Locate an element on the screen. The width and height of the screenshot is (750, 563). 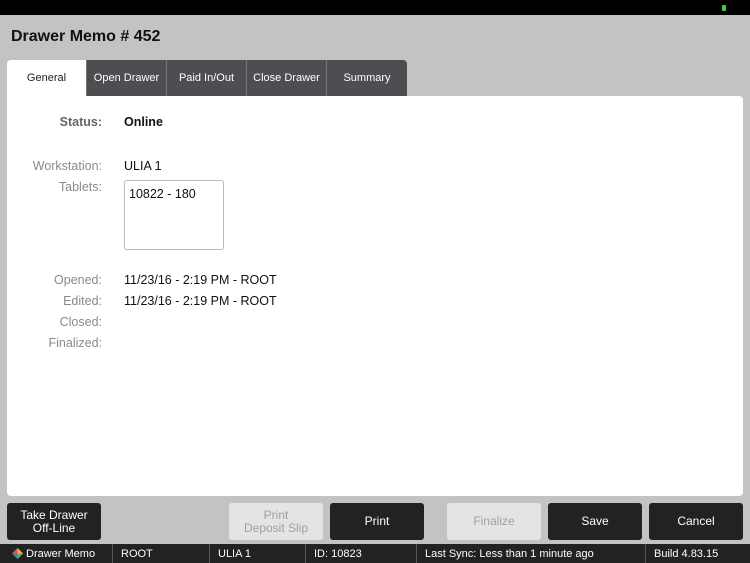
tab-paid-in-out: Paid In/Out is located at coordinates (207, 78).